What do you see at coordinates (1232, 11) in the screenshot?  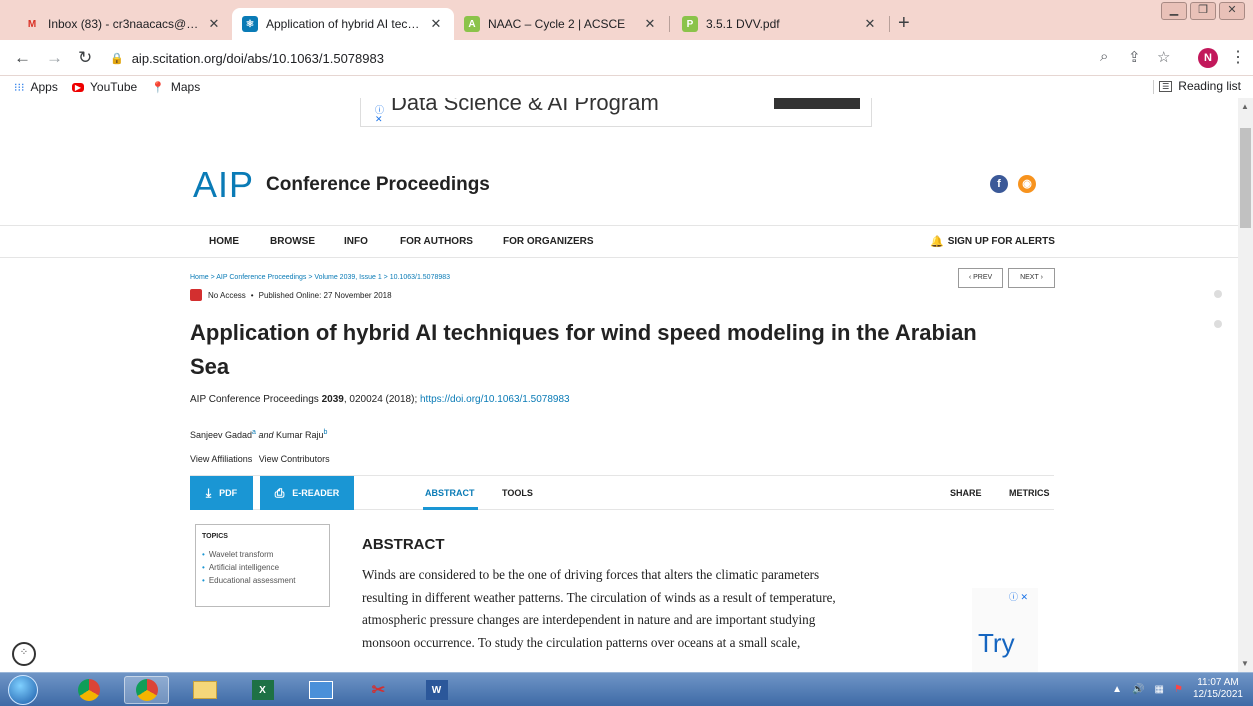 I see `close-window-icon: ✕` at bounding box center [1232, 11].